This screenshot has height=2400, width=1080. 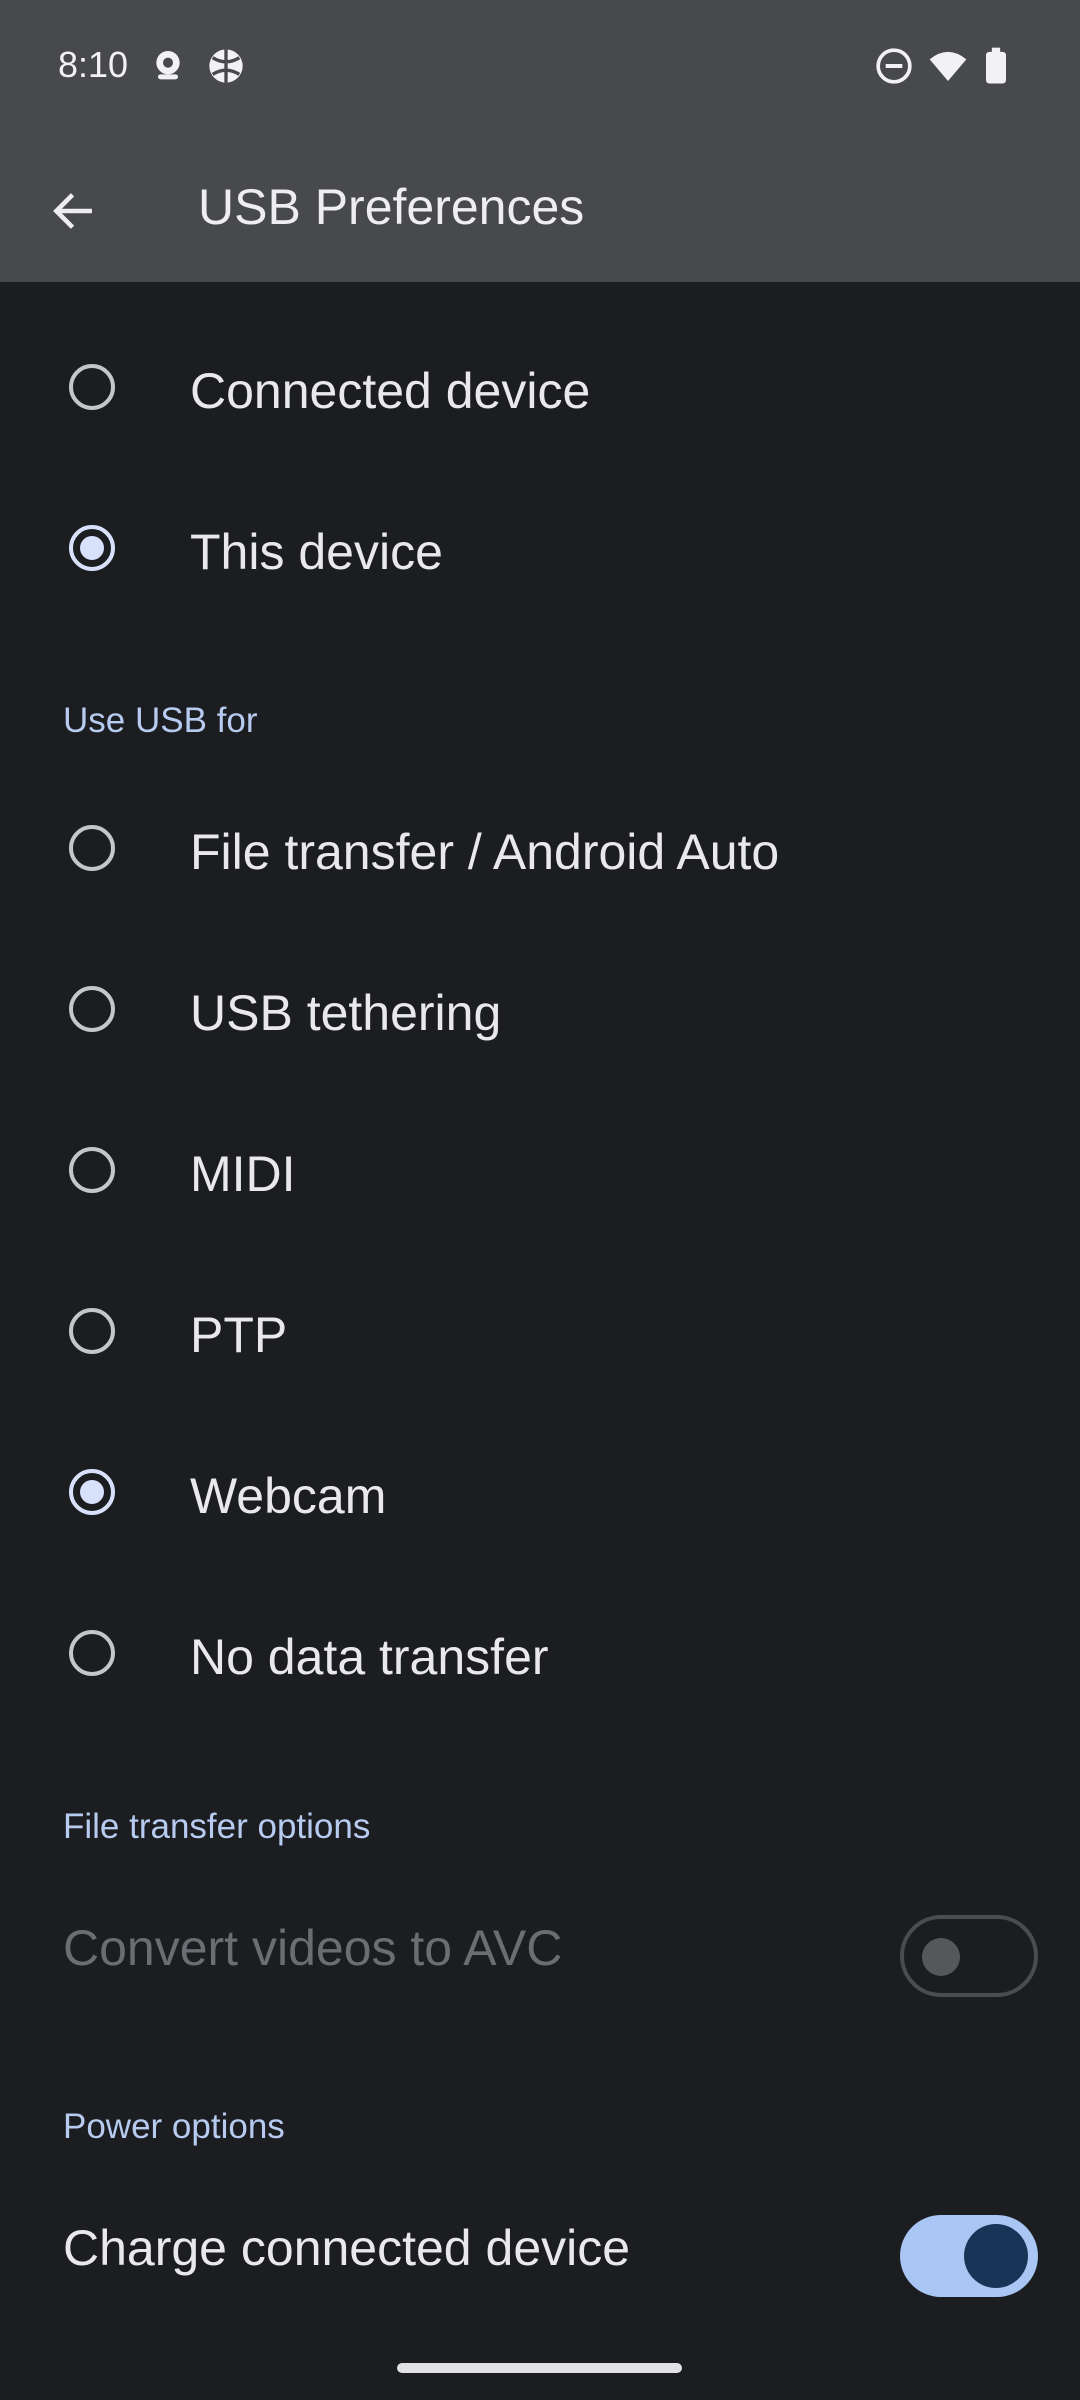 I want to click on radio-option-label: Webcam, so click(x=288, y=1496).